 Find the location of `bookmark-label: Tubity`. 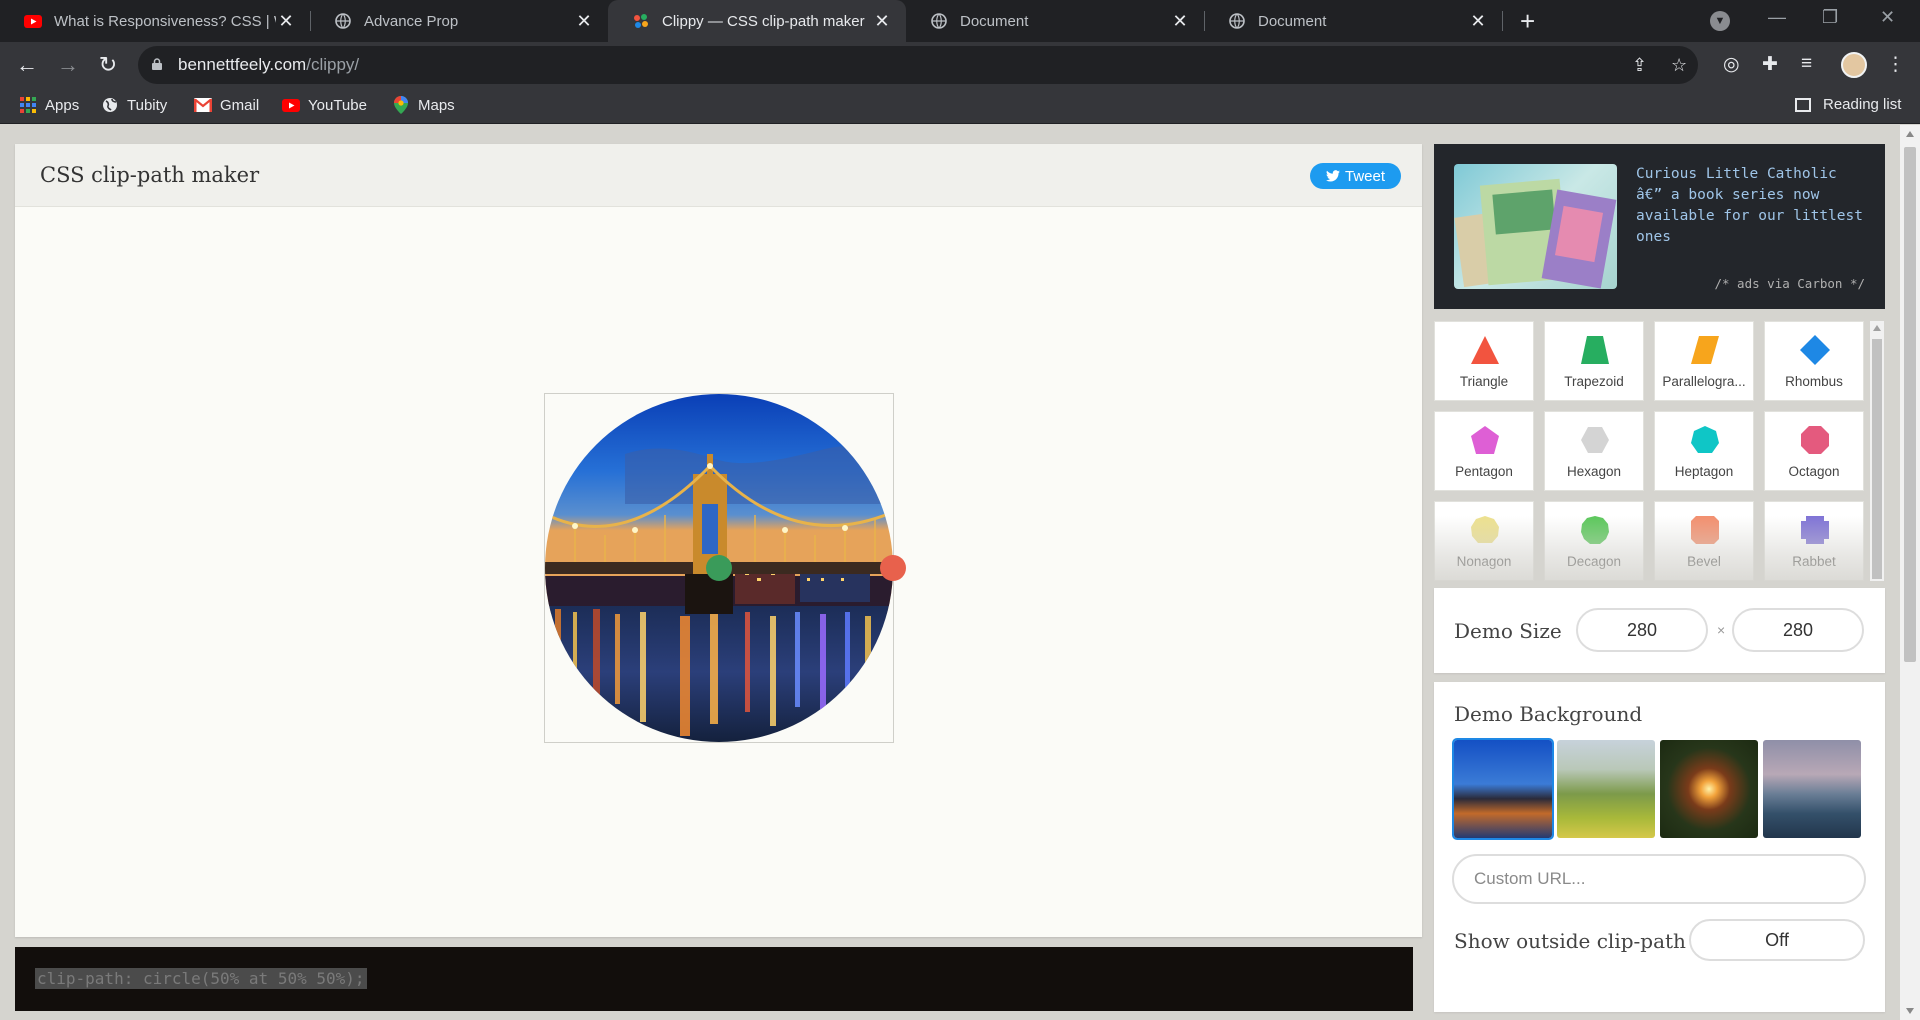

bookmark-label: Tubity is located at coordinates (147, 105).